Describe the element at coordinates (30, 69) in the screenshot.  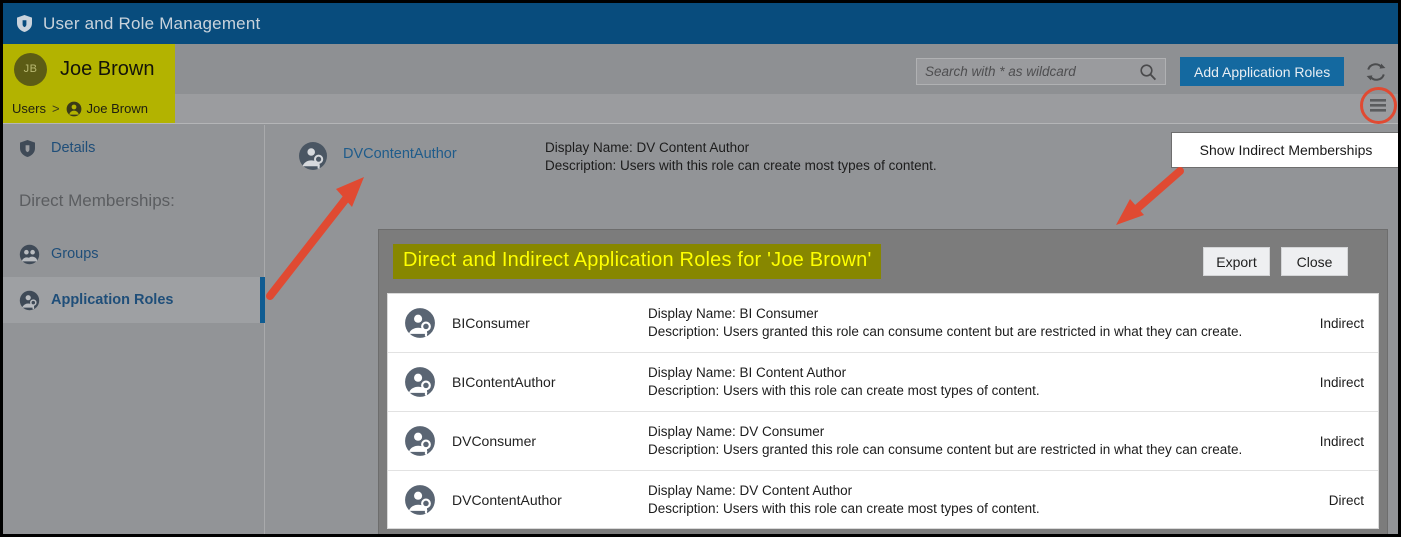
I see `avatar: JB` at that location.